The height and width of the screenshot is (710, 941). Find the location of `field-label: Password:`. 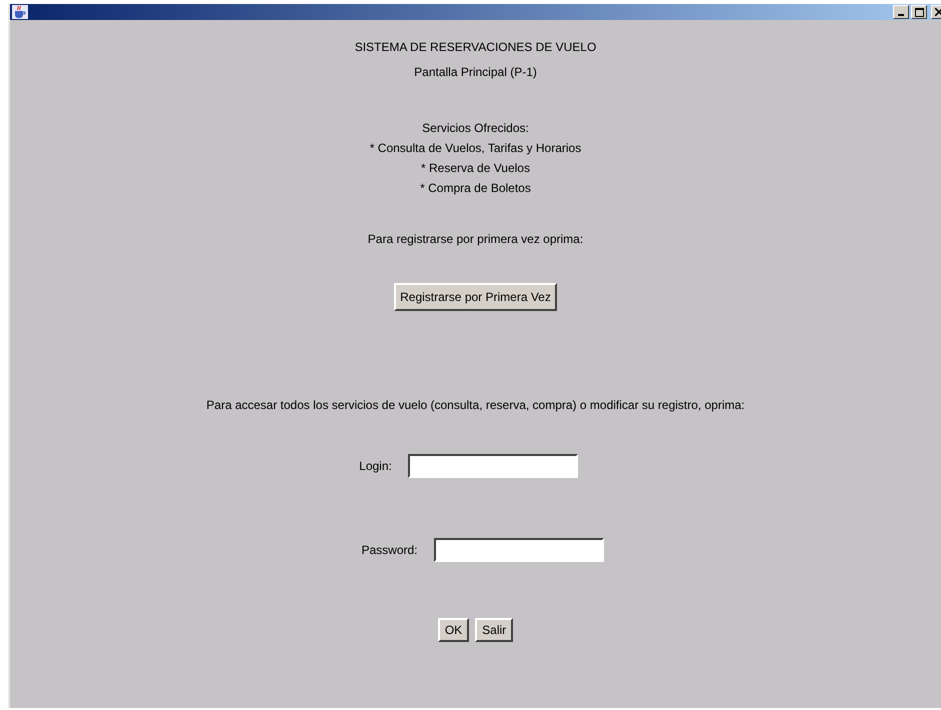

field-label: Password: is located at coordinates (389, 550).